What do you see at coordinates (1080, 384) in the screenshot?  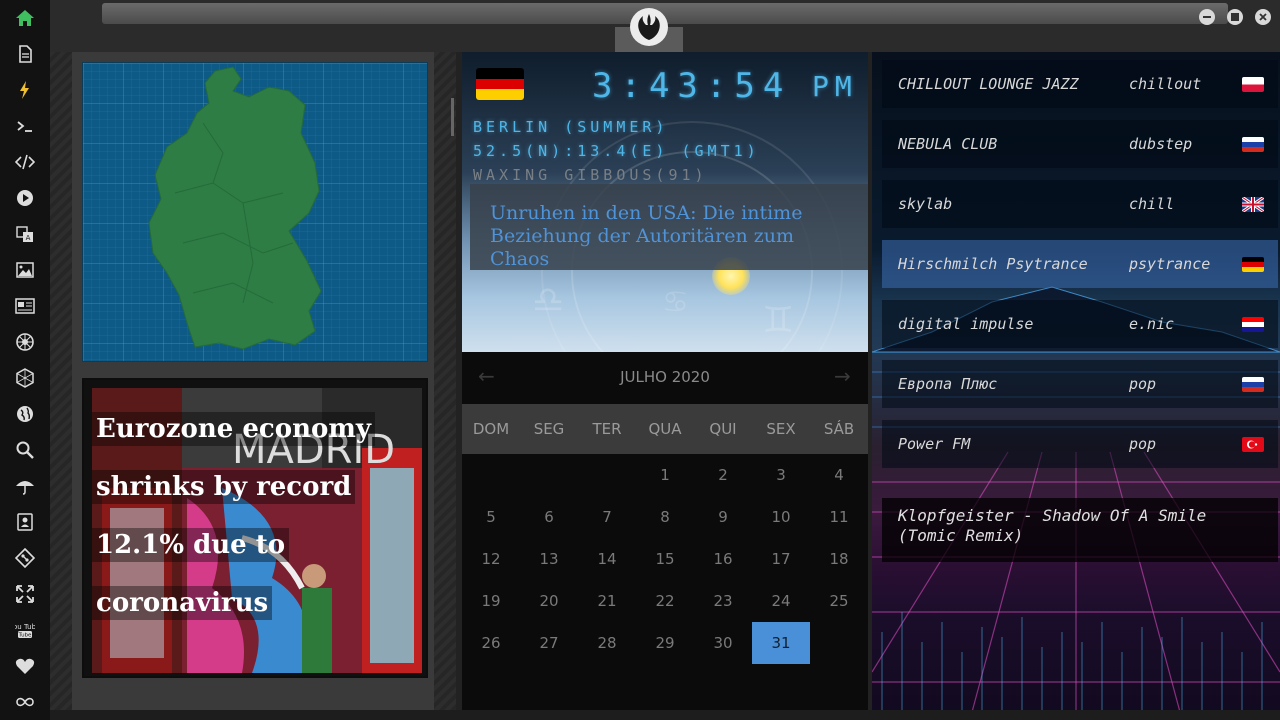 I see `radio-station-row: Европа Плюс pop` at bounding box center [1080, 384].